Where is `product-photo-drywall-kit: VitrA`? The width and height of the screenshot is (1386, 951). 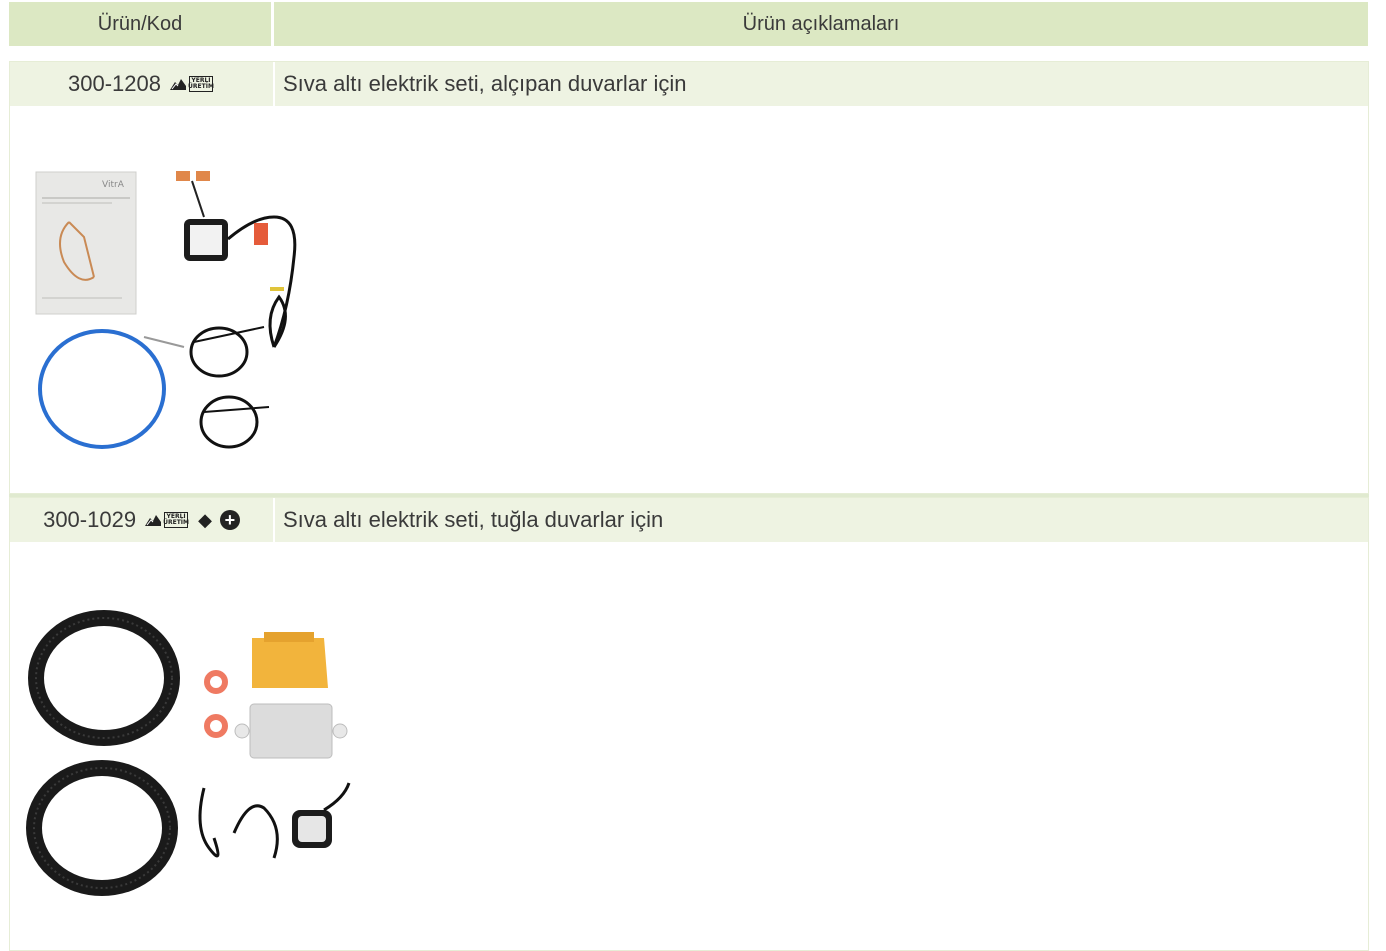 product-photo-drywall-kit: VitrA is located at coordinates (166, 310).